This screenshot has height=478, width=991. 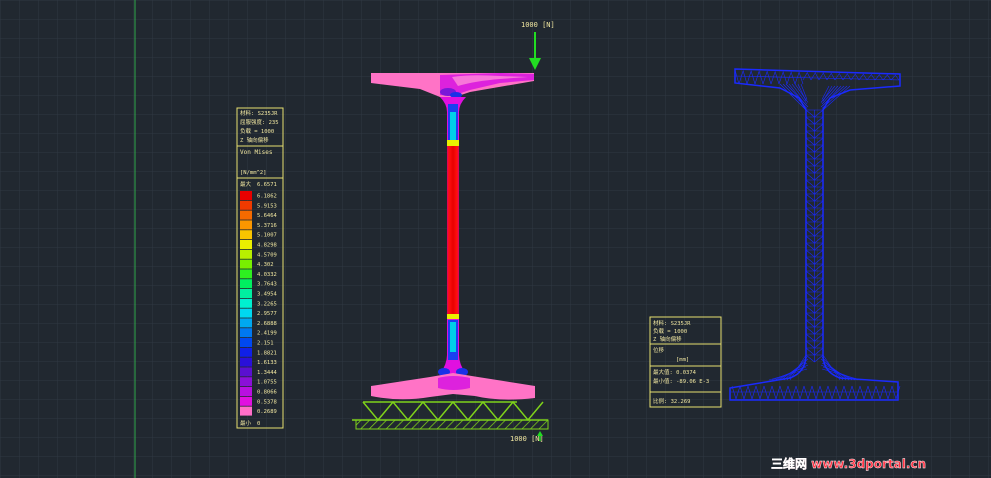 I want to click on scale-value: 2.6888, so click(x=267, y=324).